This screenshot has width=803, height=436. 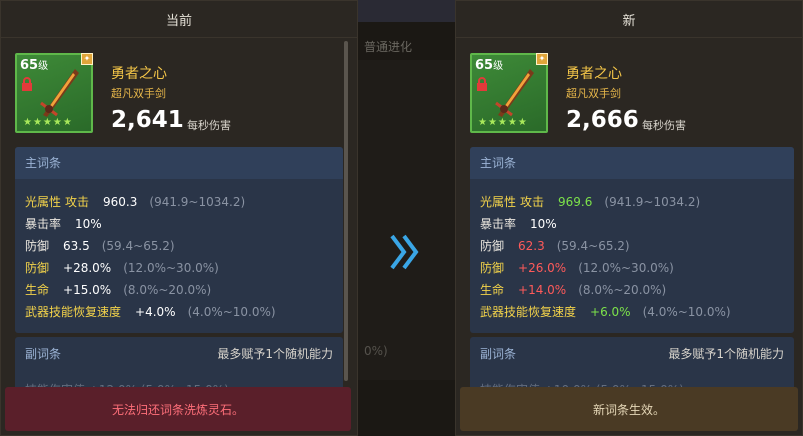 I want to click on stat-row: 光属性 攻击 969.6 (941.9~1034.2), so click(x=590, y=202).